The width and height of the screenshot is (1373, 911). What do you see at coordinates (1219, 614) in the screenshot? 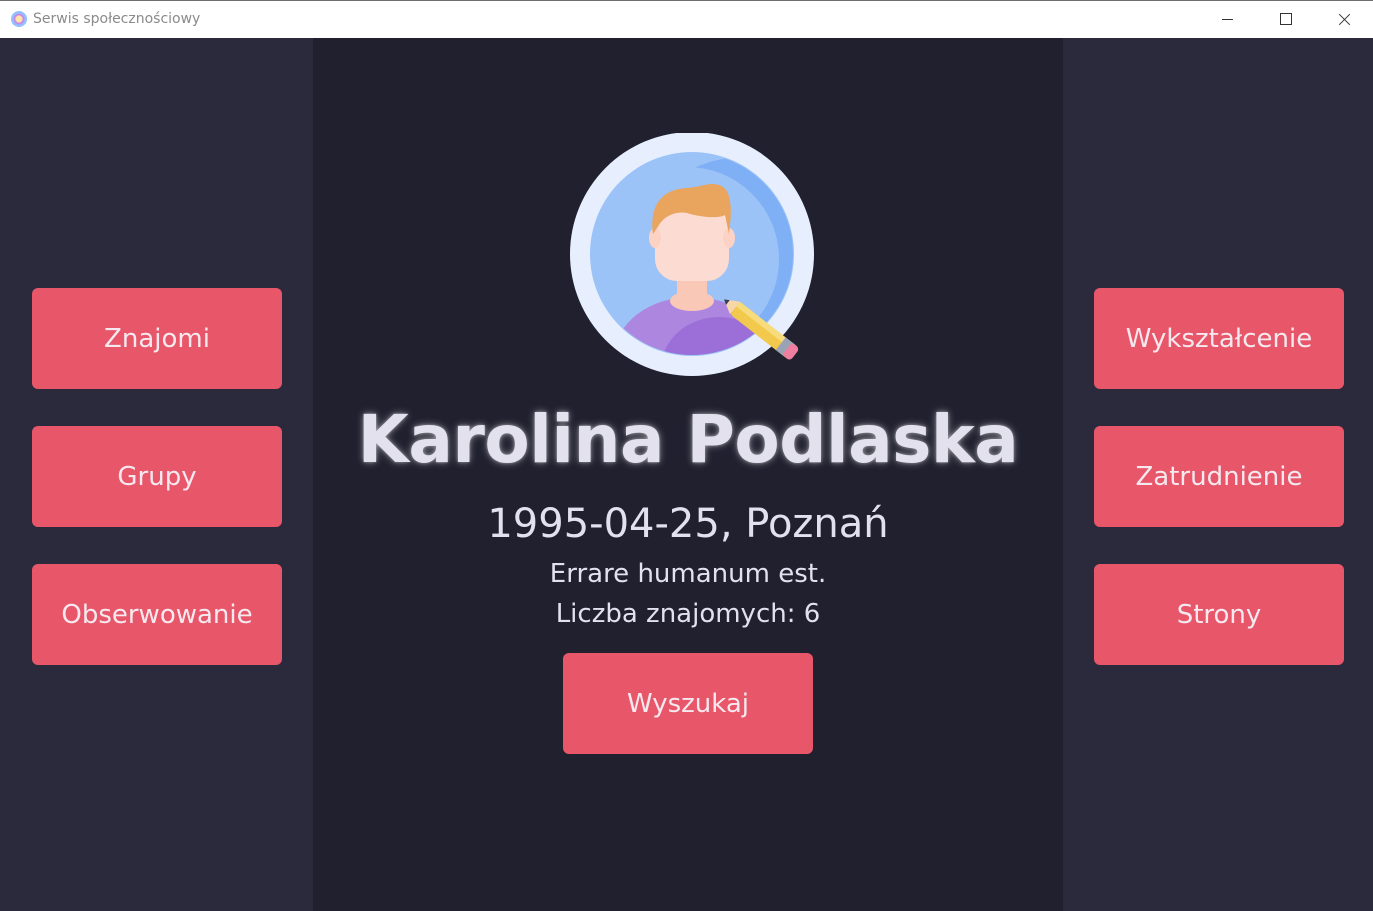
I see `pages-button: Strony` at bounding box center [1219, 614].